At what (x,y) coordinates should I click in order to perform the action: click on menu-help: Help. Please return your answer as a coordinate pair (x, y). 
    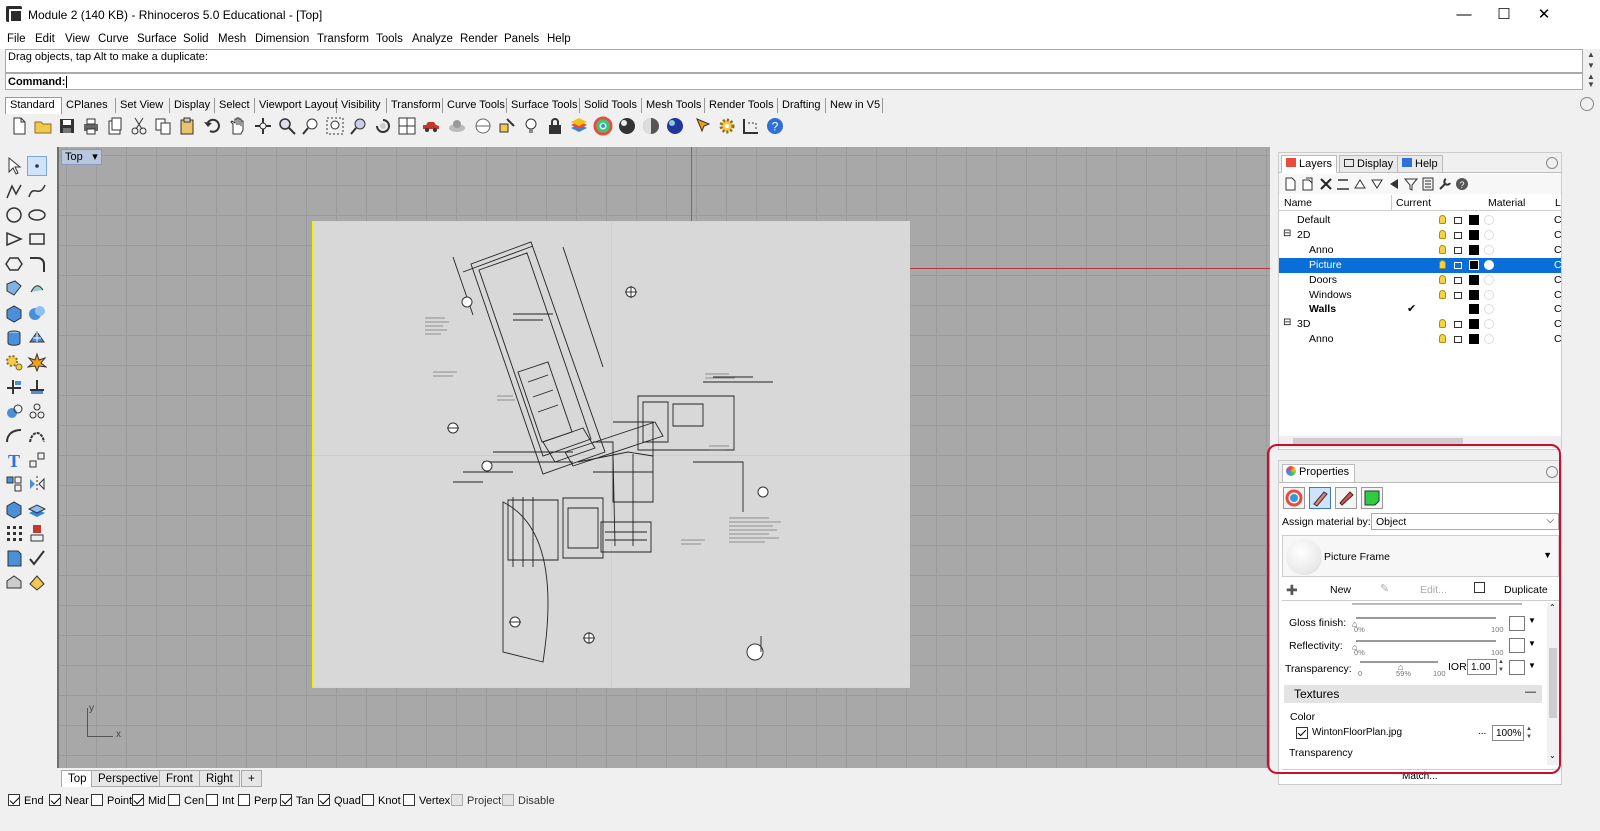
    Looking at the image, I should click on (559, 40).